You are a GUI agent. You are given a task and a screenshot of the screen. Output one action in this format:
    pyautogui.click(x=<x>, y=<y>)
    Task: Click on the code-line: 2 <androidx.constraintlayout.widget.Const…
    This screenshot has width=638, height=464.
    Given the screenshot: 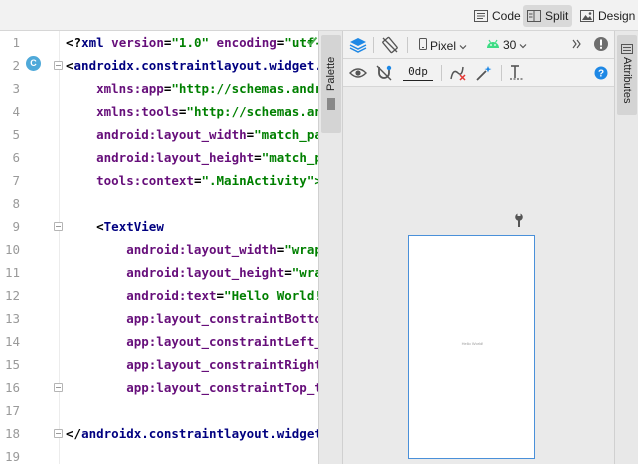 What is the action you would take?
    pyautogui.click(x=159, y=65)
    